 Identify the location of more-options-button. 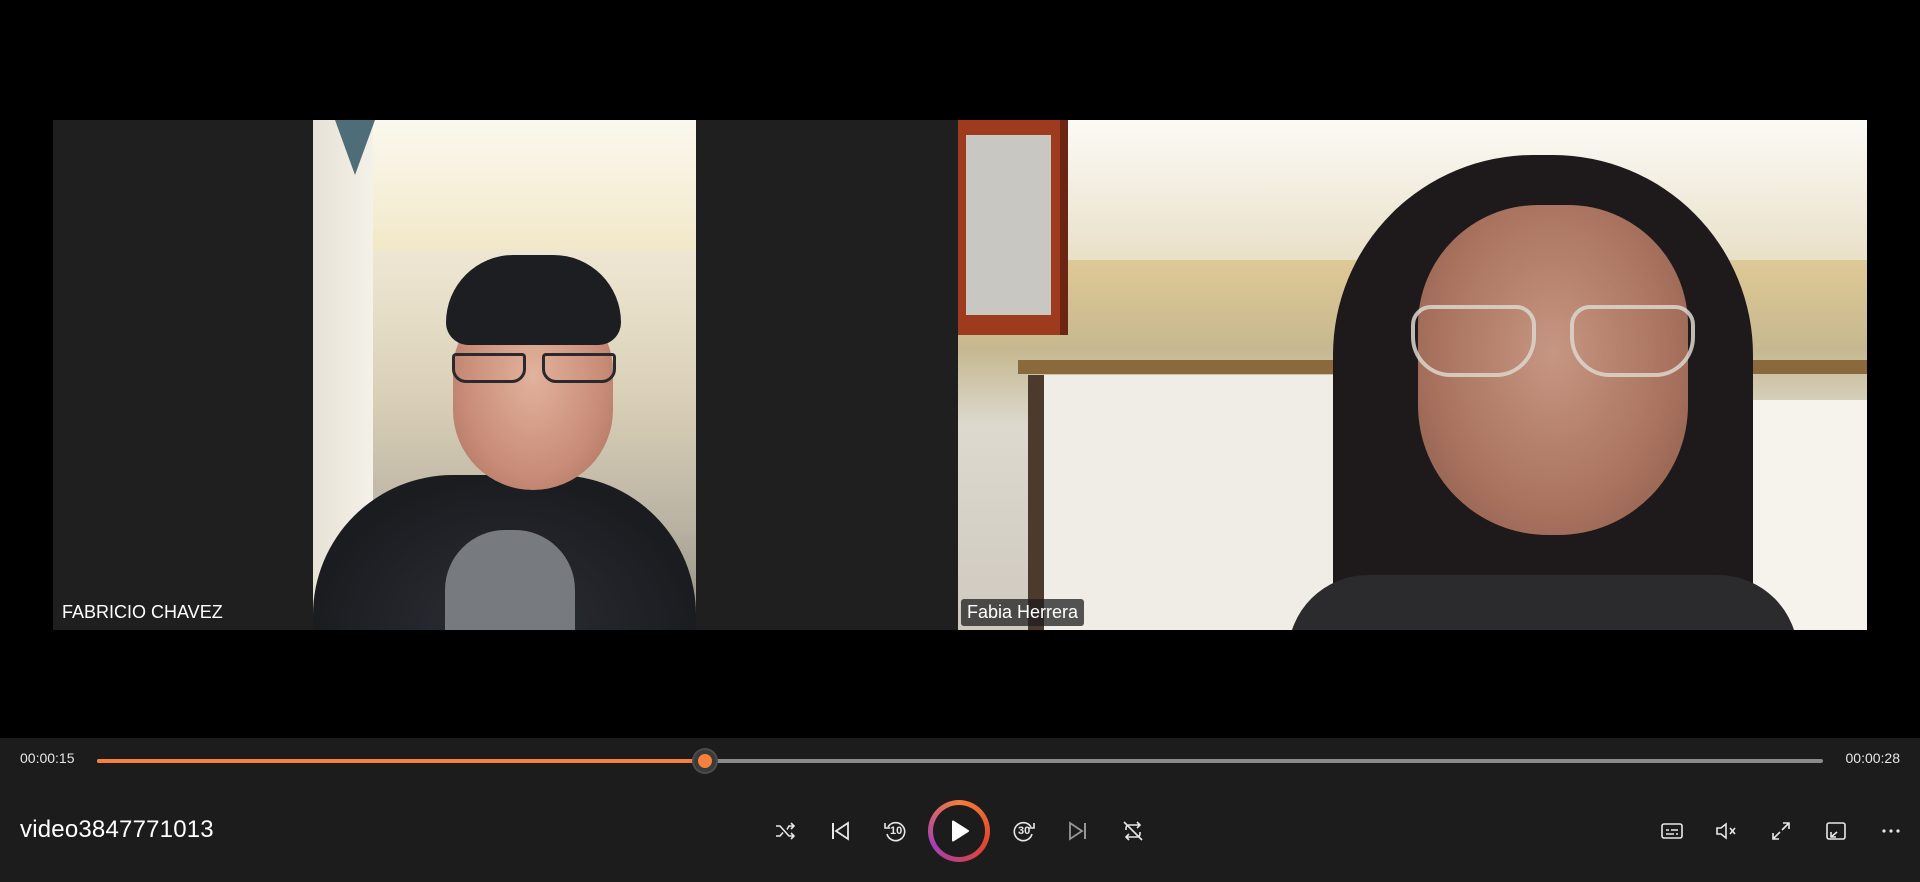
(1891, 831).